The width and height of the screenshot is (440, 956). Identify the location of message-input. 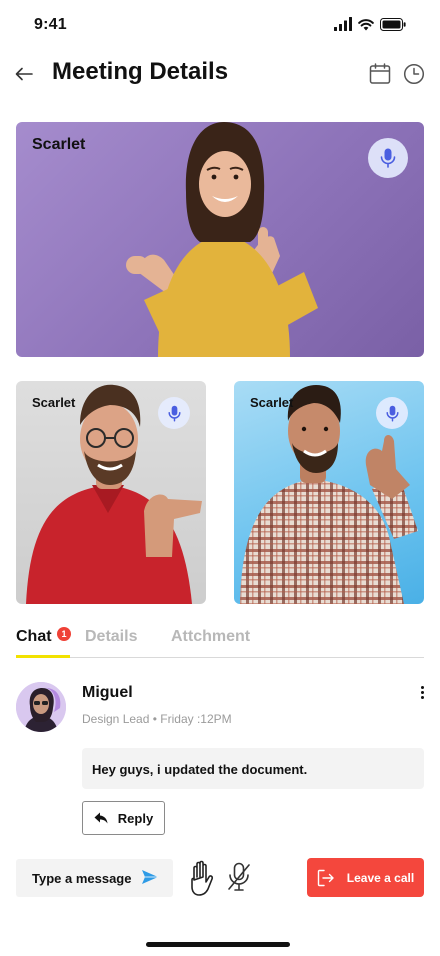
(76, 878).